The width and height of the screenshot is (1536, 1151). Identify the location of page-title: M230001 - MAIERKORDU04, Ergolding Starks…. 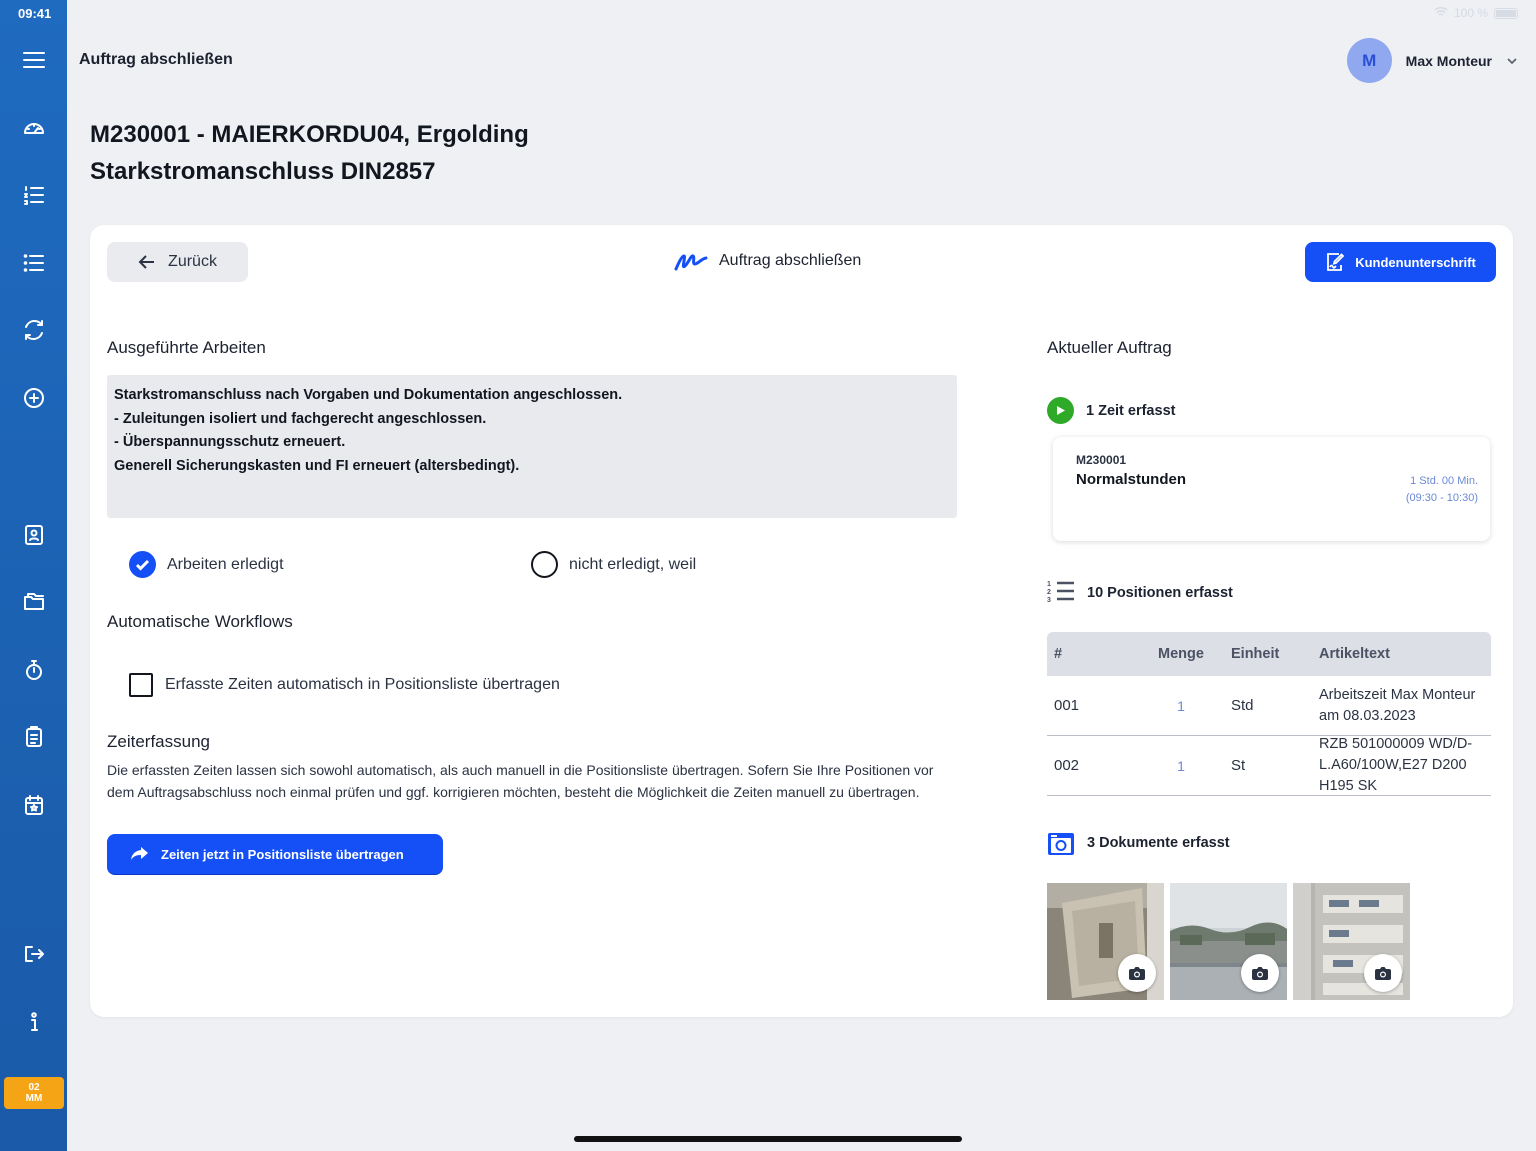
(309, 153).